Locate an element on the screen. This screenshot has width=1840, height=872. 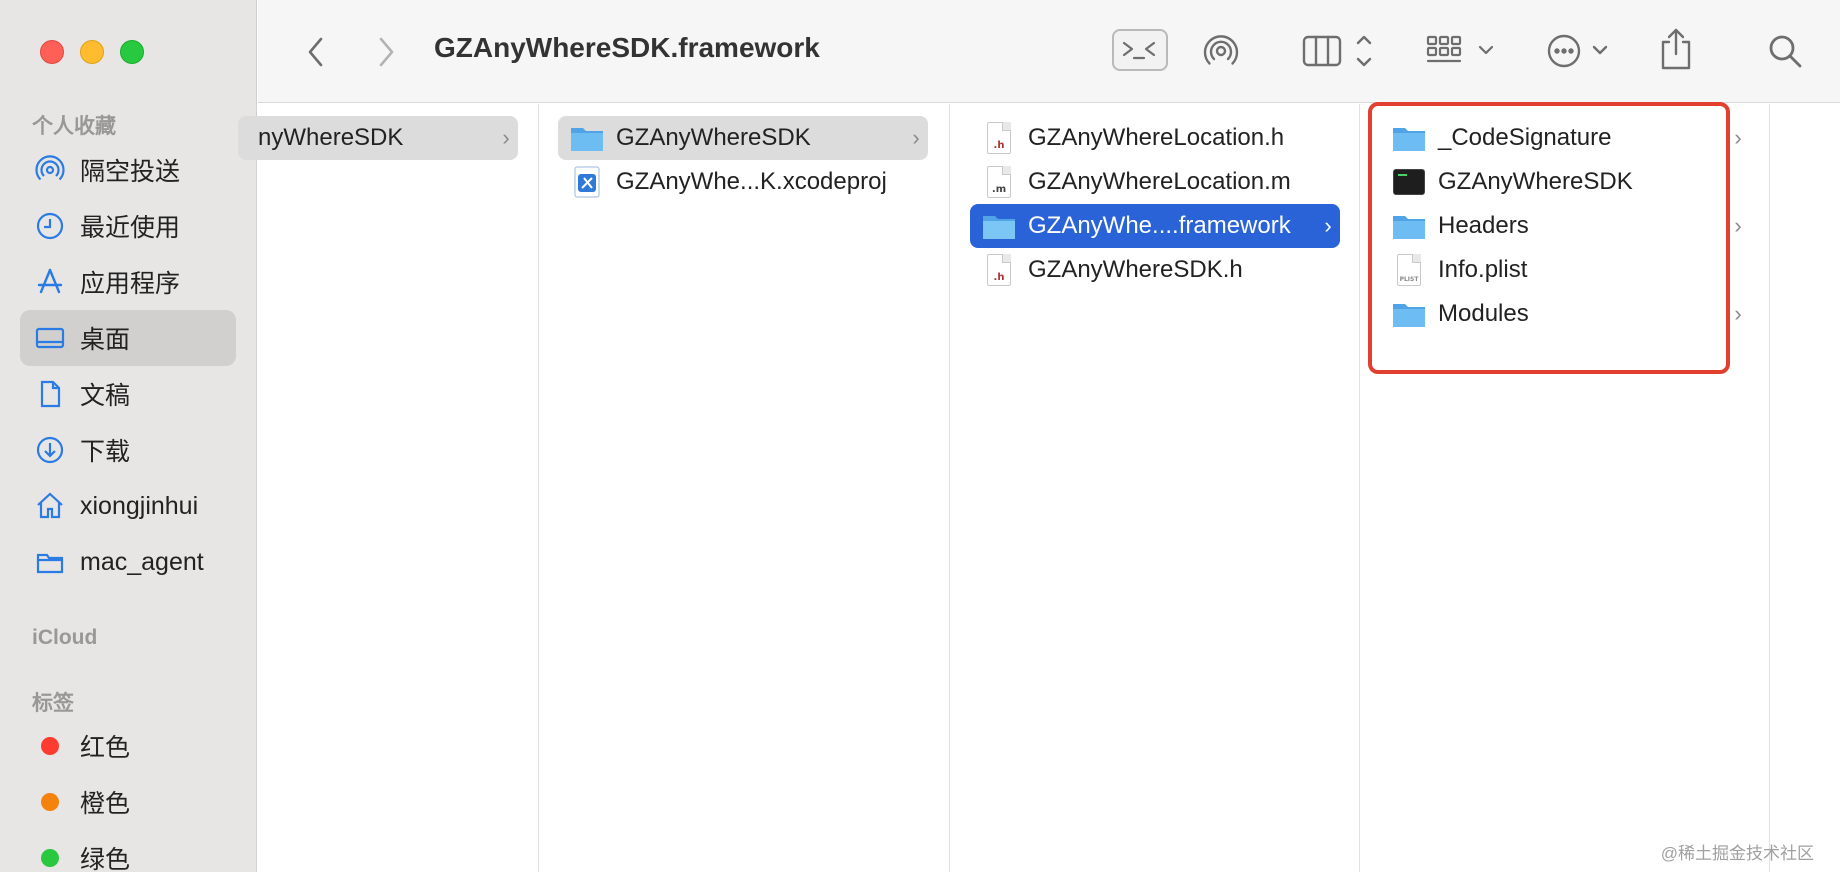
terminal-icon is located at coordinates (1139, 50).